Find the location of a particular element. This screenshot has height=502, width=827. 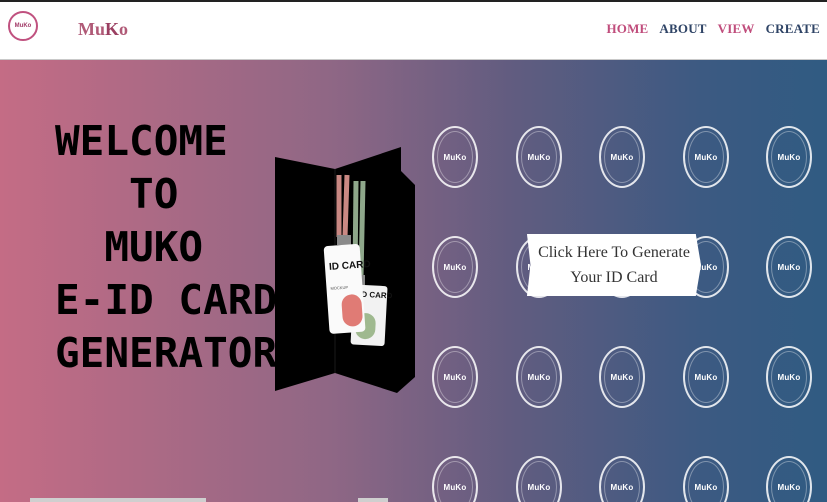

navbar: MuKo MuKo HOME ABOUT VIEW CREATE is located at coordinates (413, 31).